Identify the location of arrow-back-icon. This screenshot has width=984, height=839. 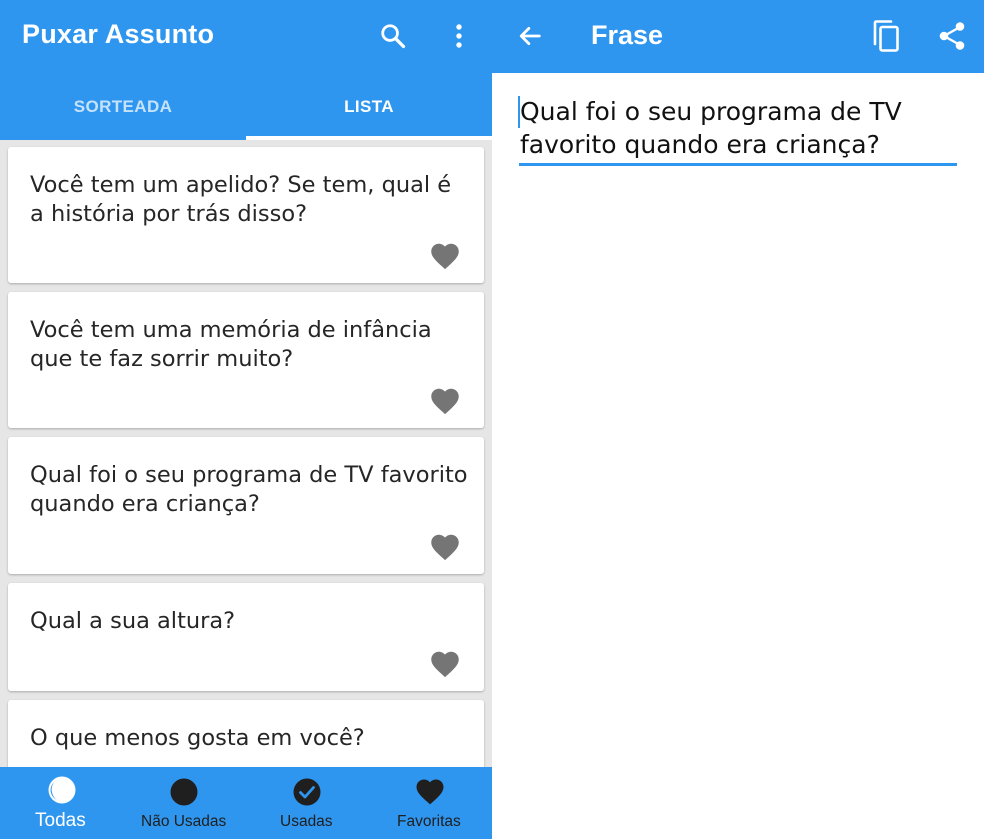
(530, 36).